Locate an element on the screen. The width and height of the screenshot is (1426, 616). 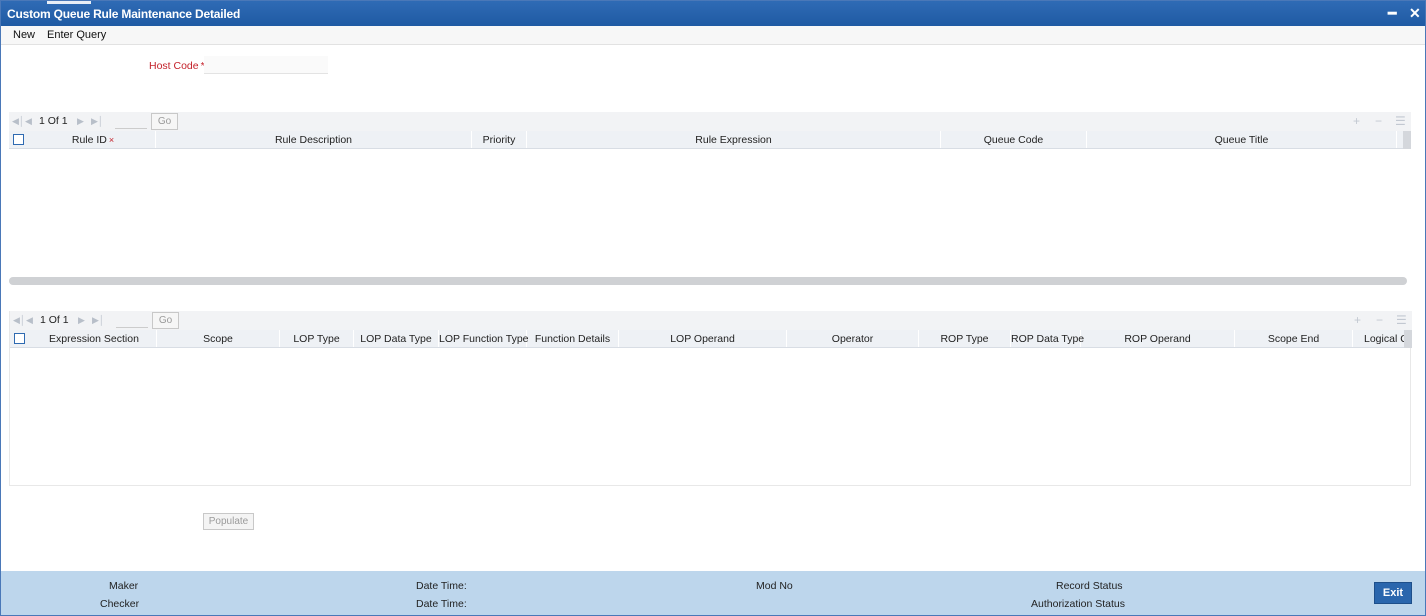
column-header: Function Details is located at coordinates (573, 338).